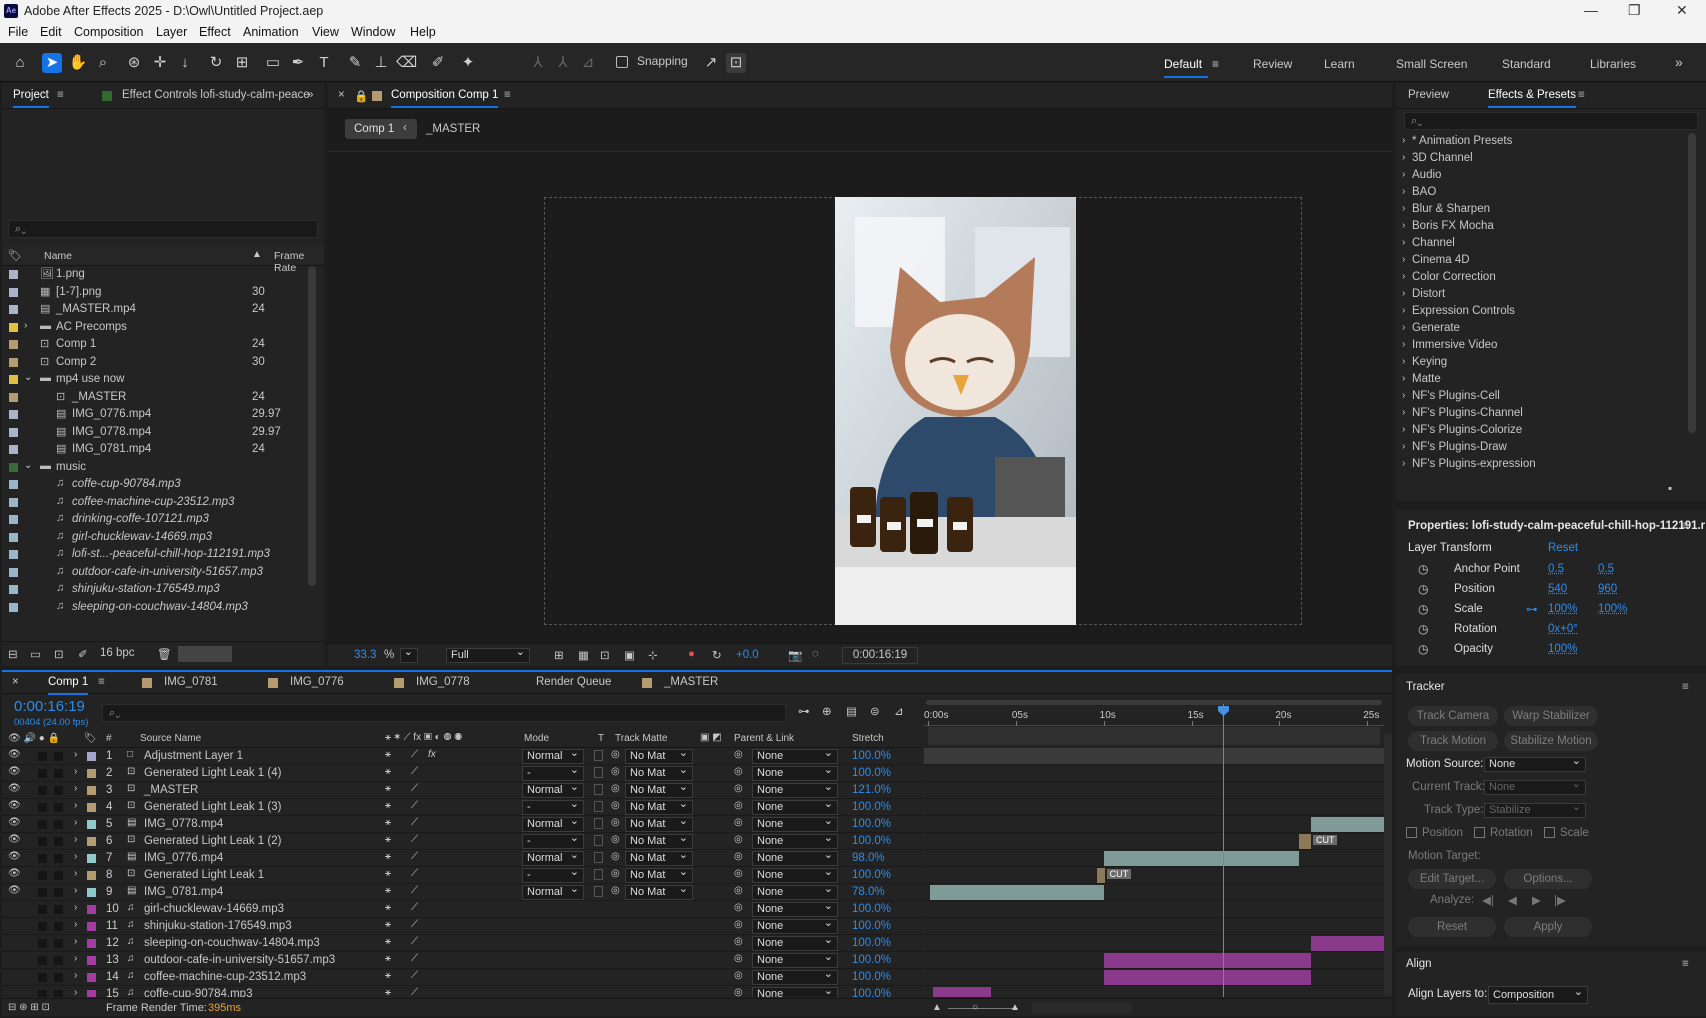 This screenshot has width=1706, height=1018. What do you see at coordinates (1541, 345) in the screenshot?
I see `effects-category: › Immersive Video` at bounding box center [1541, 345].